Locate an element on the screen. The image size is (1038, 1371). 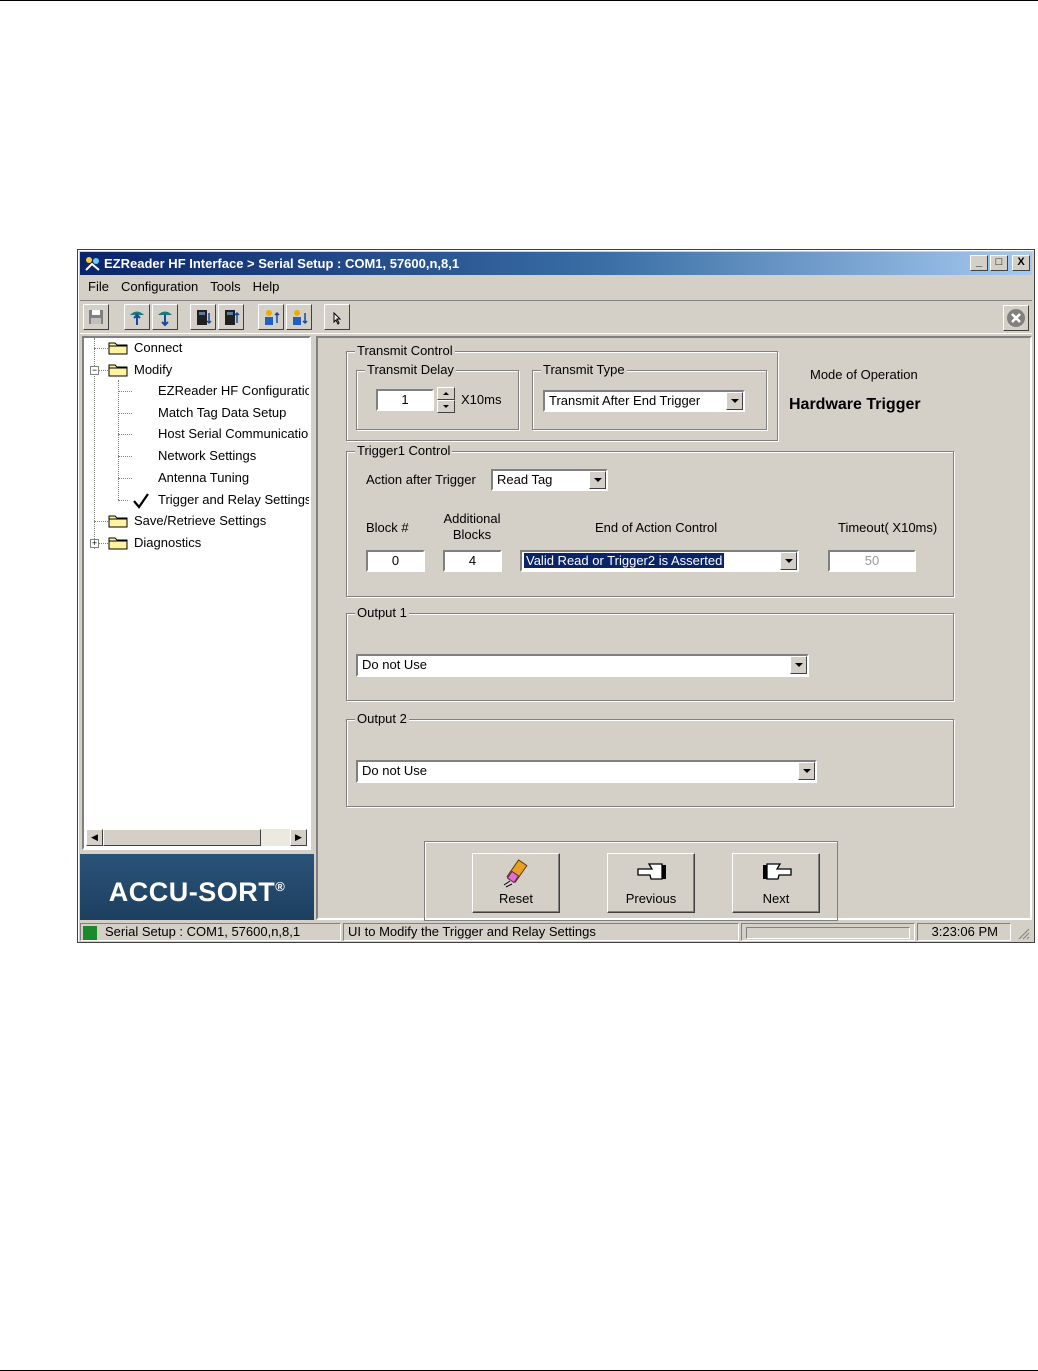
transmit-type-select: Transmit After End Trigger is located at coordinates (644, 401).